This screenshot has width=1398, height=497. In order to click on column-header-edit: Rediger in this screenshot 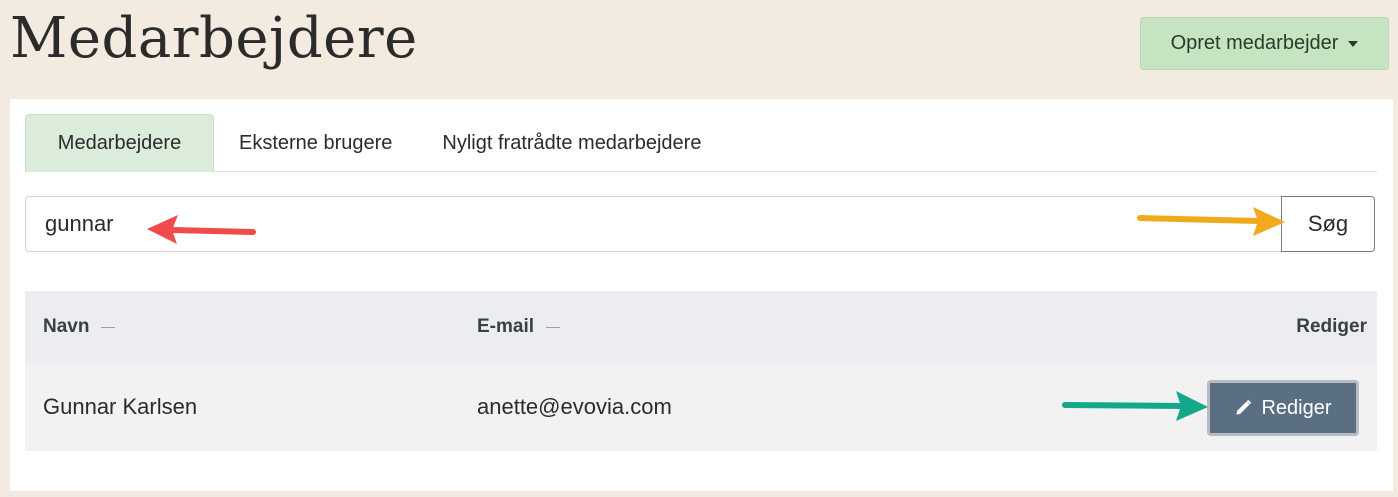, I will do `click(1331, 326)`.